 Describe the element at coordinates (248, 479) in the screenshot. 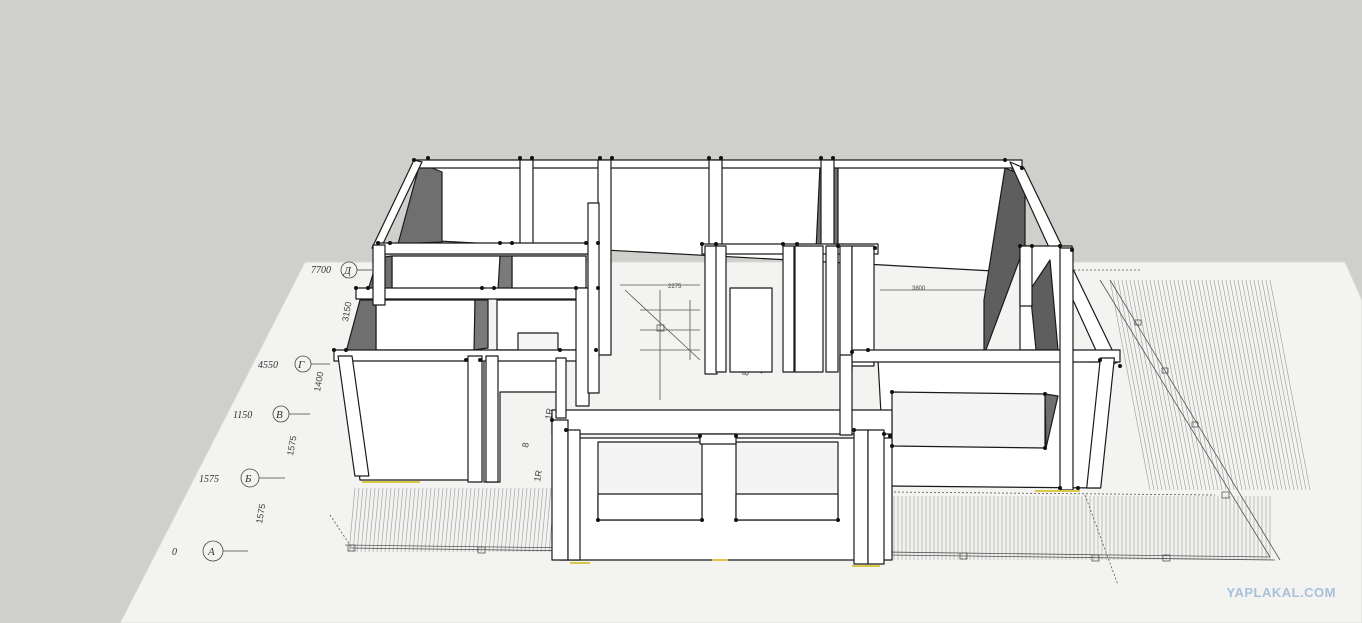

I see `axis-letter: Б` at that location.